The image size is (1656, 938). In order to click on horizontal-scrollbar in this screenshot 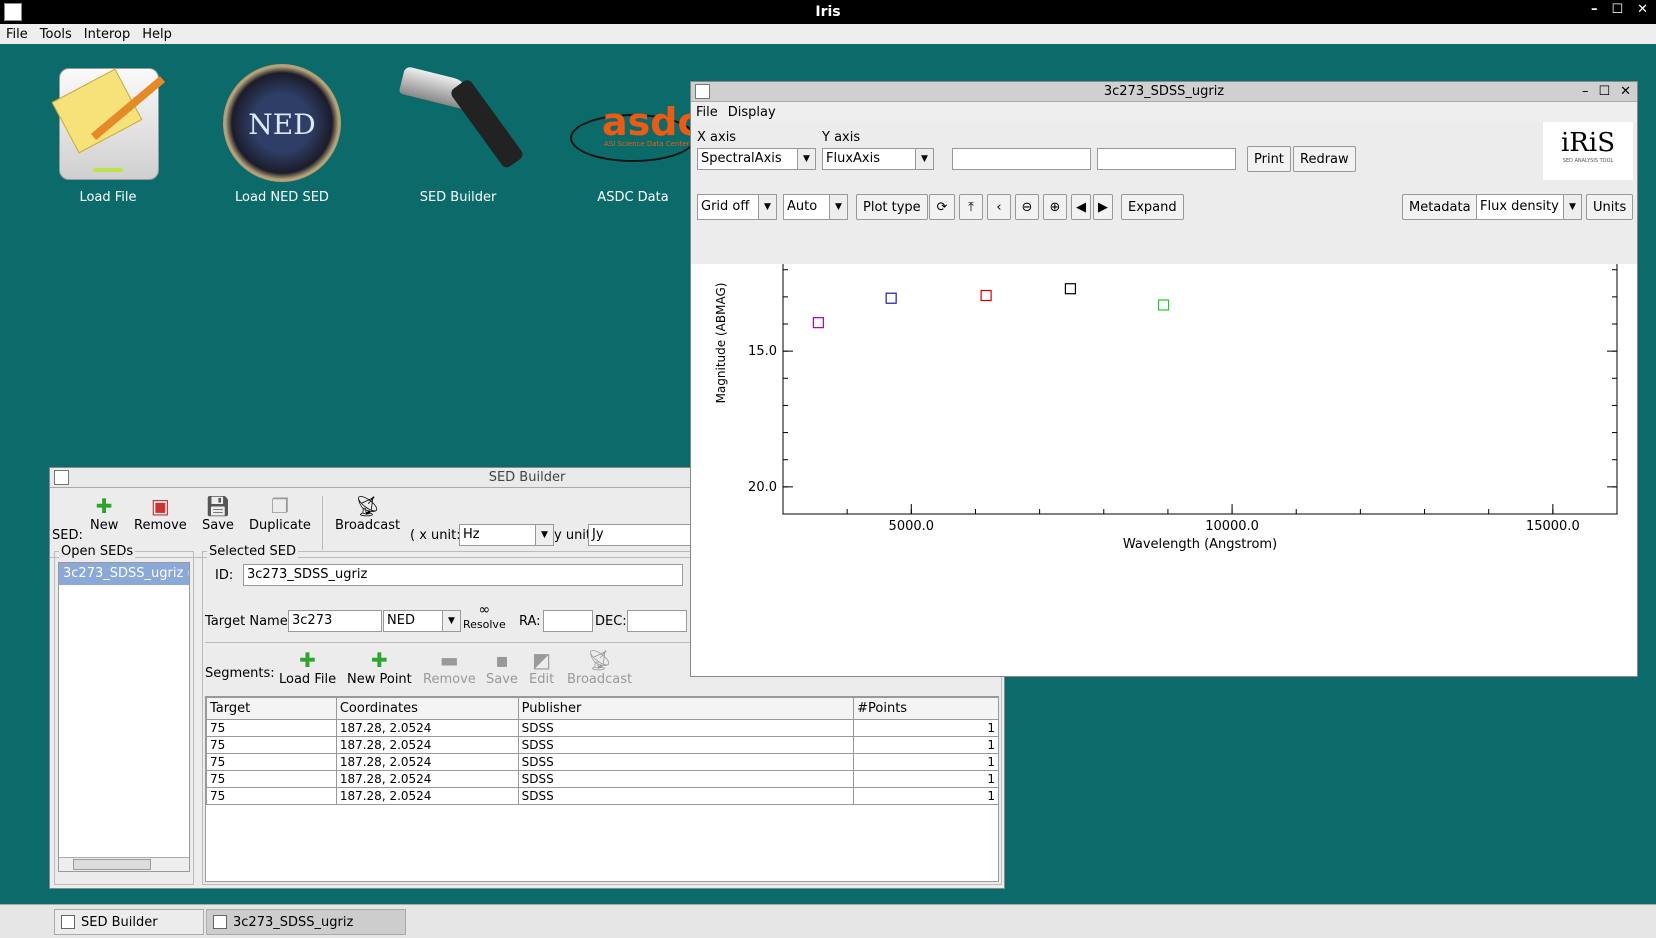, I will do `click(124, 864)`.